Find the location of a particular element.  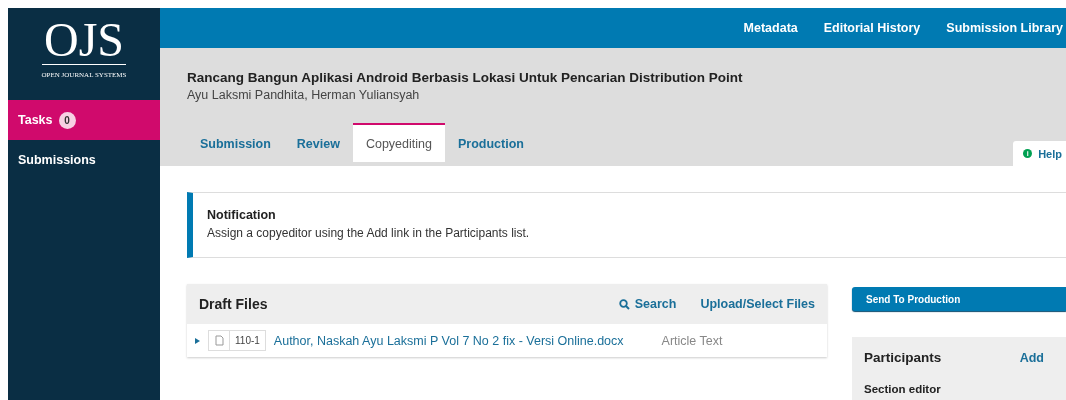

file-genre: Article Text is located at coordinates (692, 340).